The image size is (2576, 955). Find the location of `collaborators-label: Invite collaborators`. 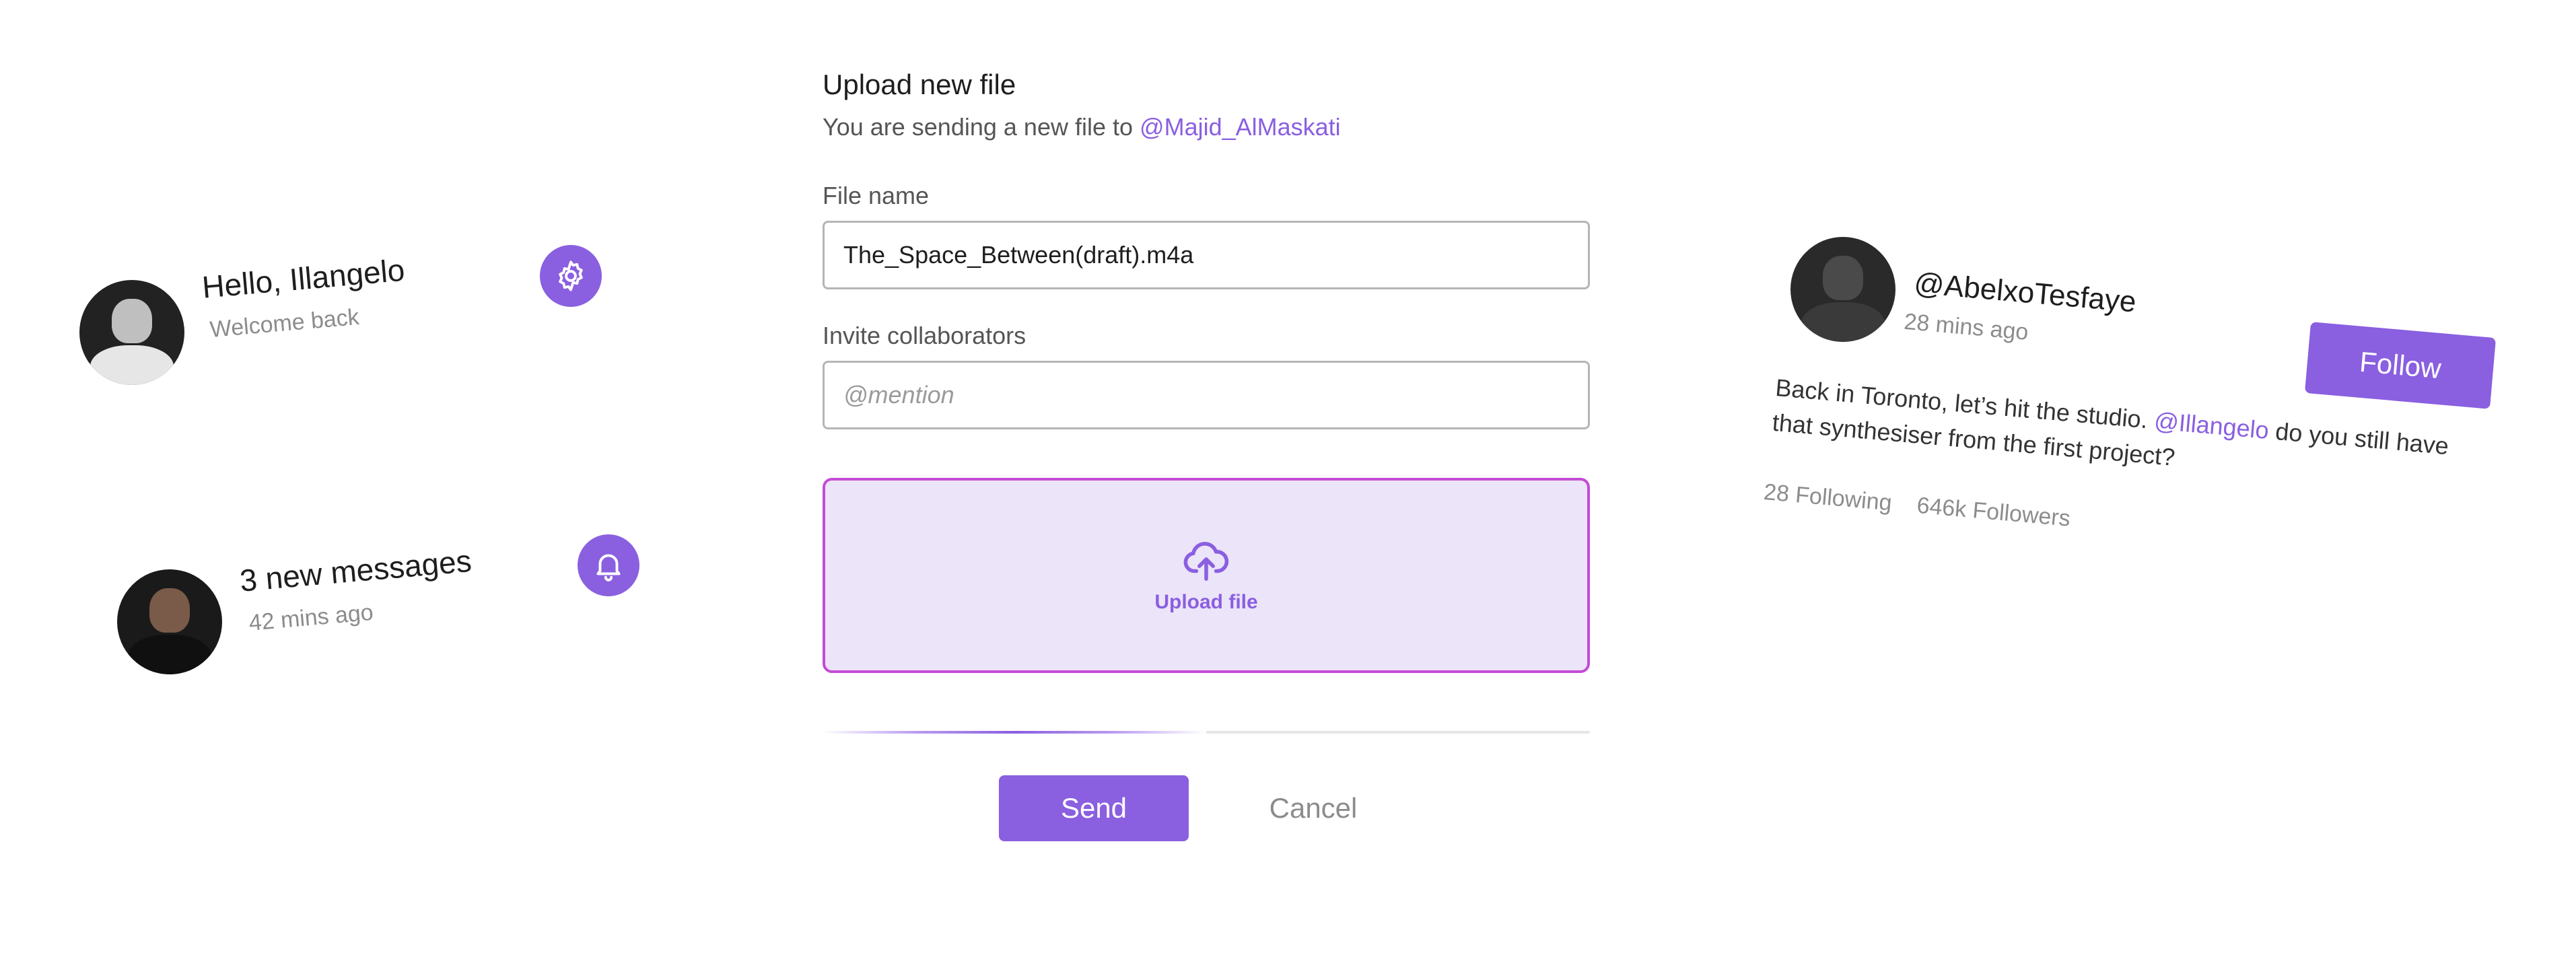

collaborators-label: Invite collaborators is located at coordinates (924, 335).